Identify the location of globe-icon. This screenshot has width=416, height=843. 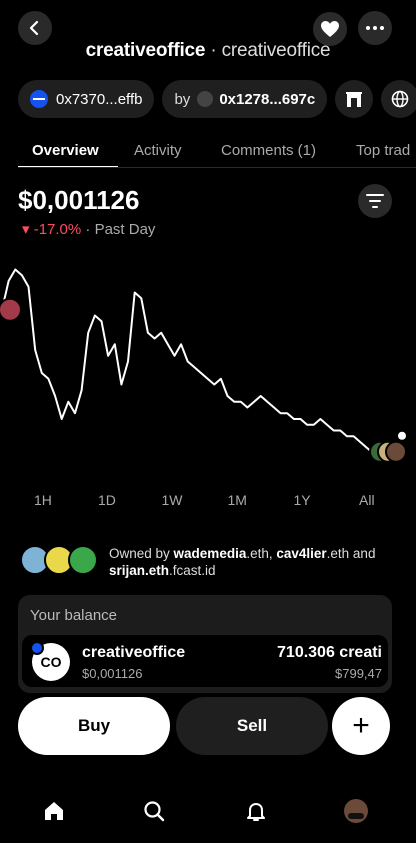
(400, 99).